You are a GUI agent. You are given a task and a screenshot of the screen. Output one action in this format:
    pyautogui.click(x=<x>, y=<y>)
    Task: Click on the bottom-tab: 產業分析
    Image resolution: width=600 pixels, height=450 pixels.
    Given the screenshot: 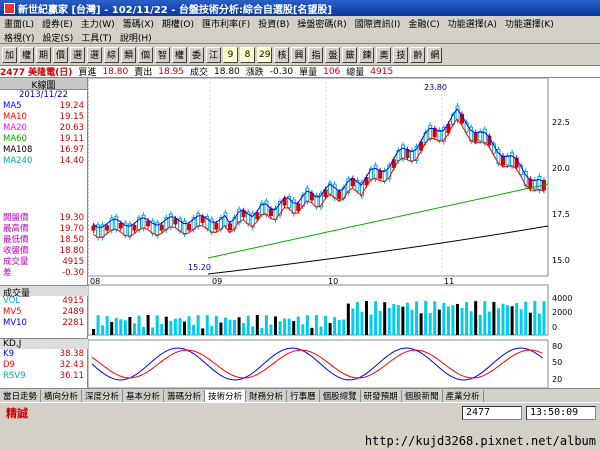 What is the action you would take?
    pyautogui.click(x=463, y=395)
    